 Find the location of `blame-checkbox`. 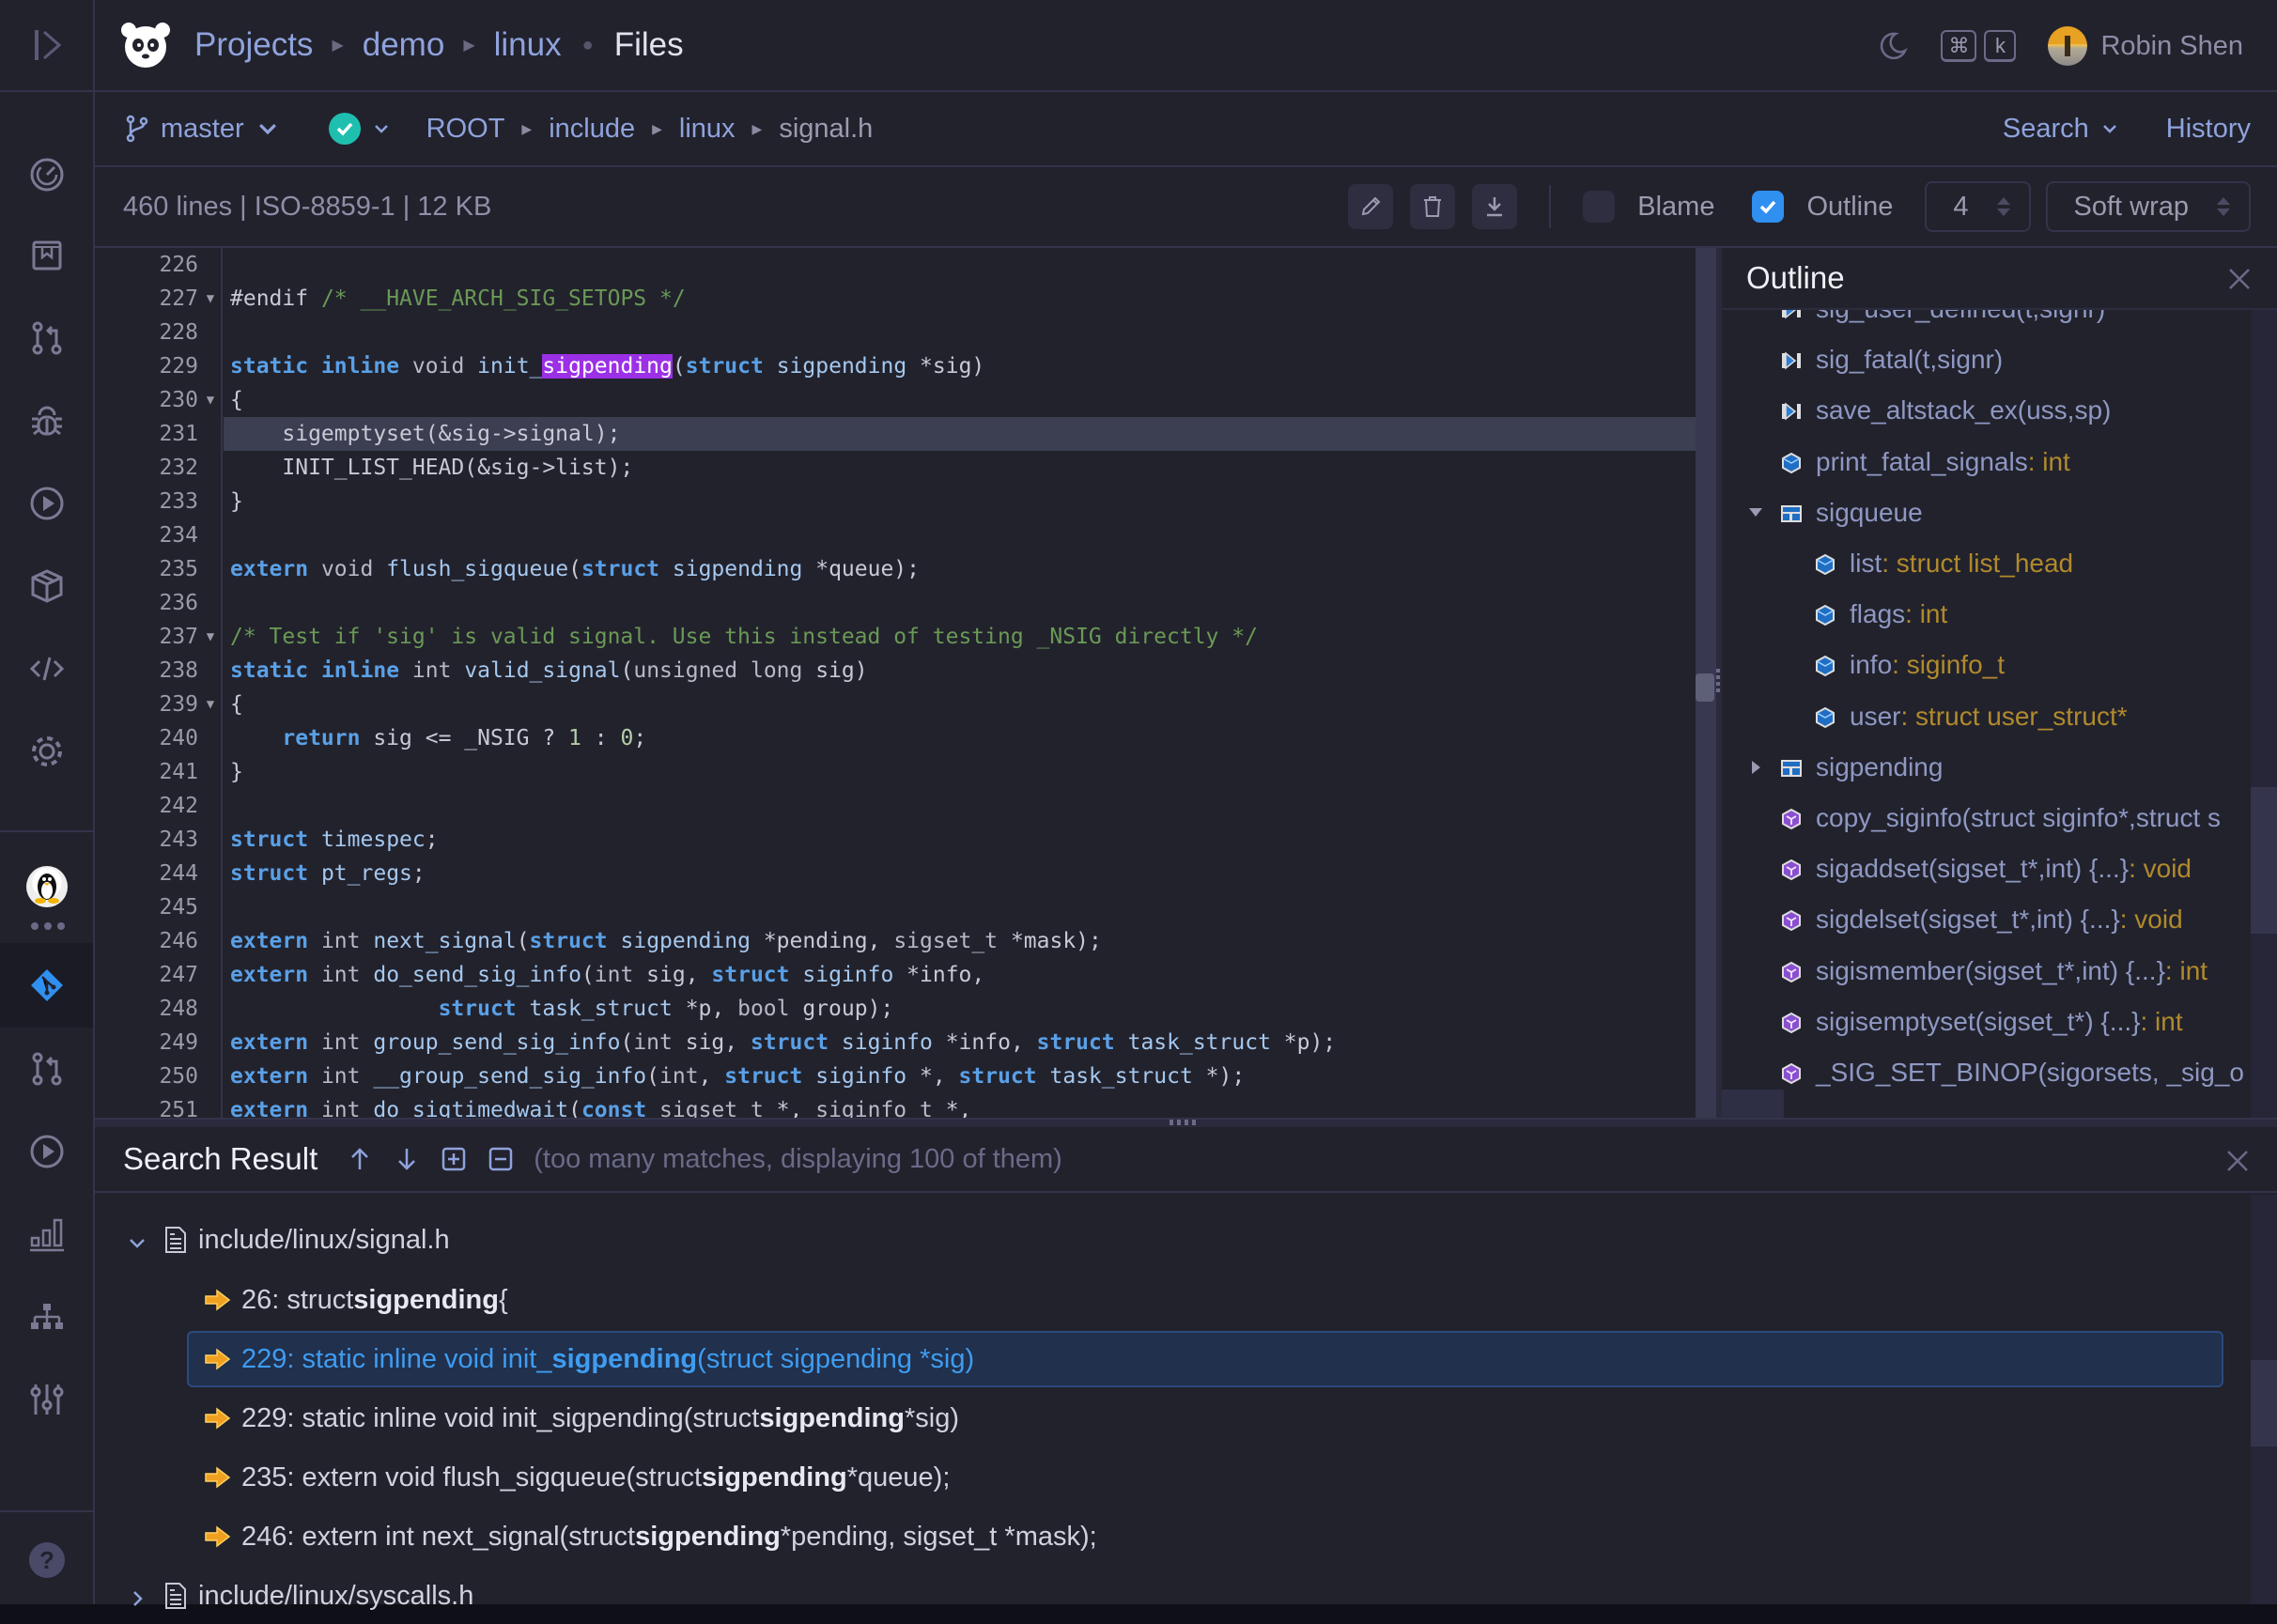

blame-checkbox is located at coordinates (1599, 207).